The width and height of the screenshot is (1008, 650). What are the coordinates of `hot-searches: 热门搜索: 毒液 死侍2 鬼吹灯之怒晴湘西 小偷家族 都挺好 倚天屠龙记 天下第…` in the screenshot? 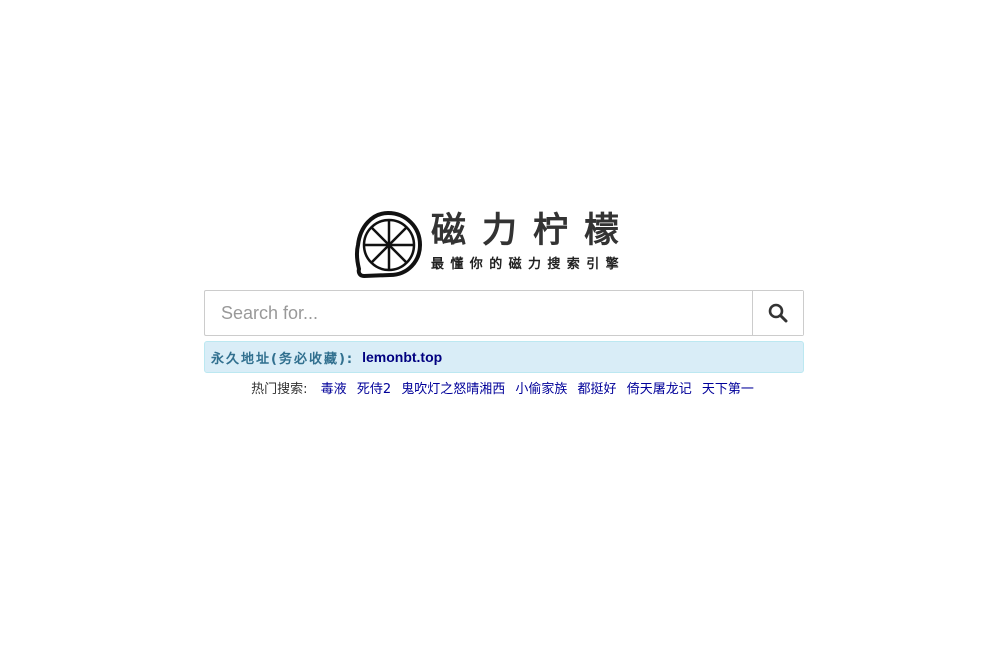 It's located at (504, 390).